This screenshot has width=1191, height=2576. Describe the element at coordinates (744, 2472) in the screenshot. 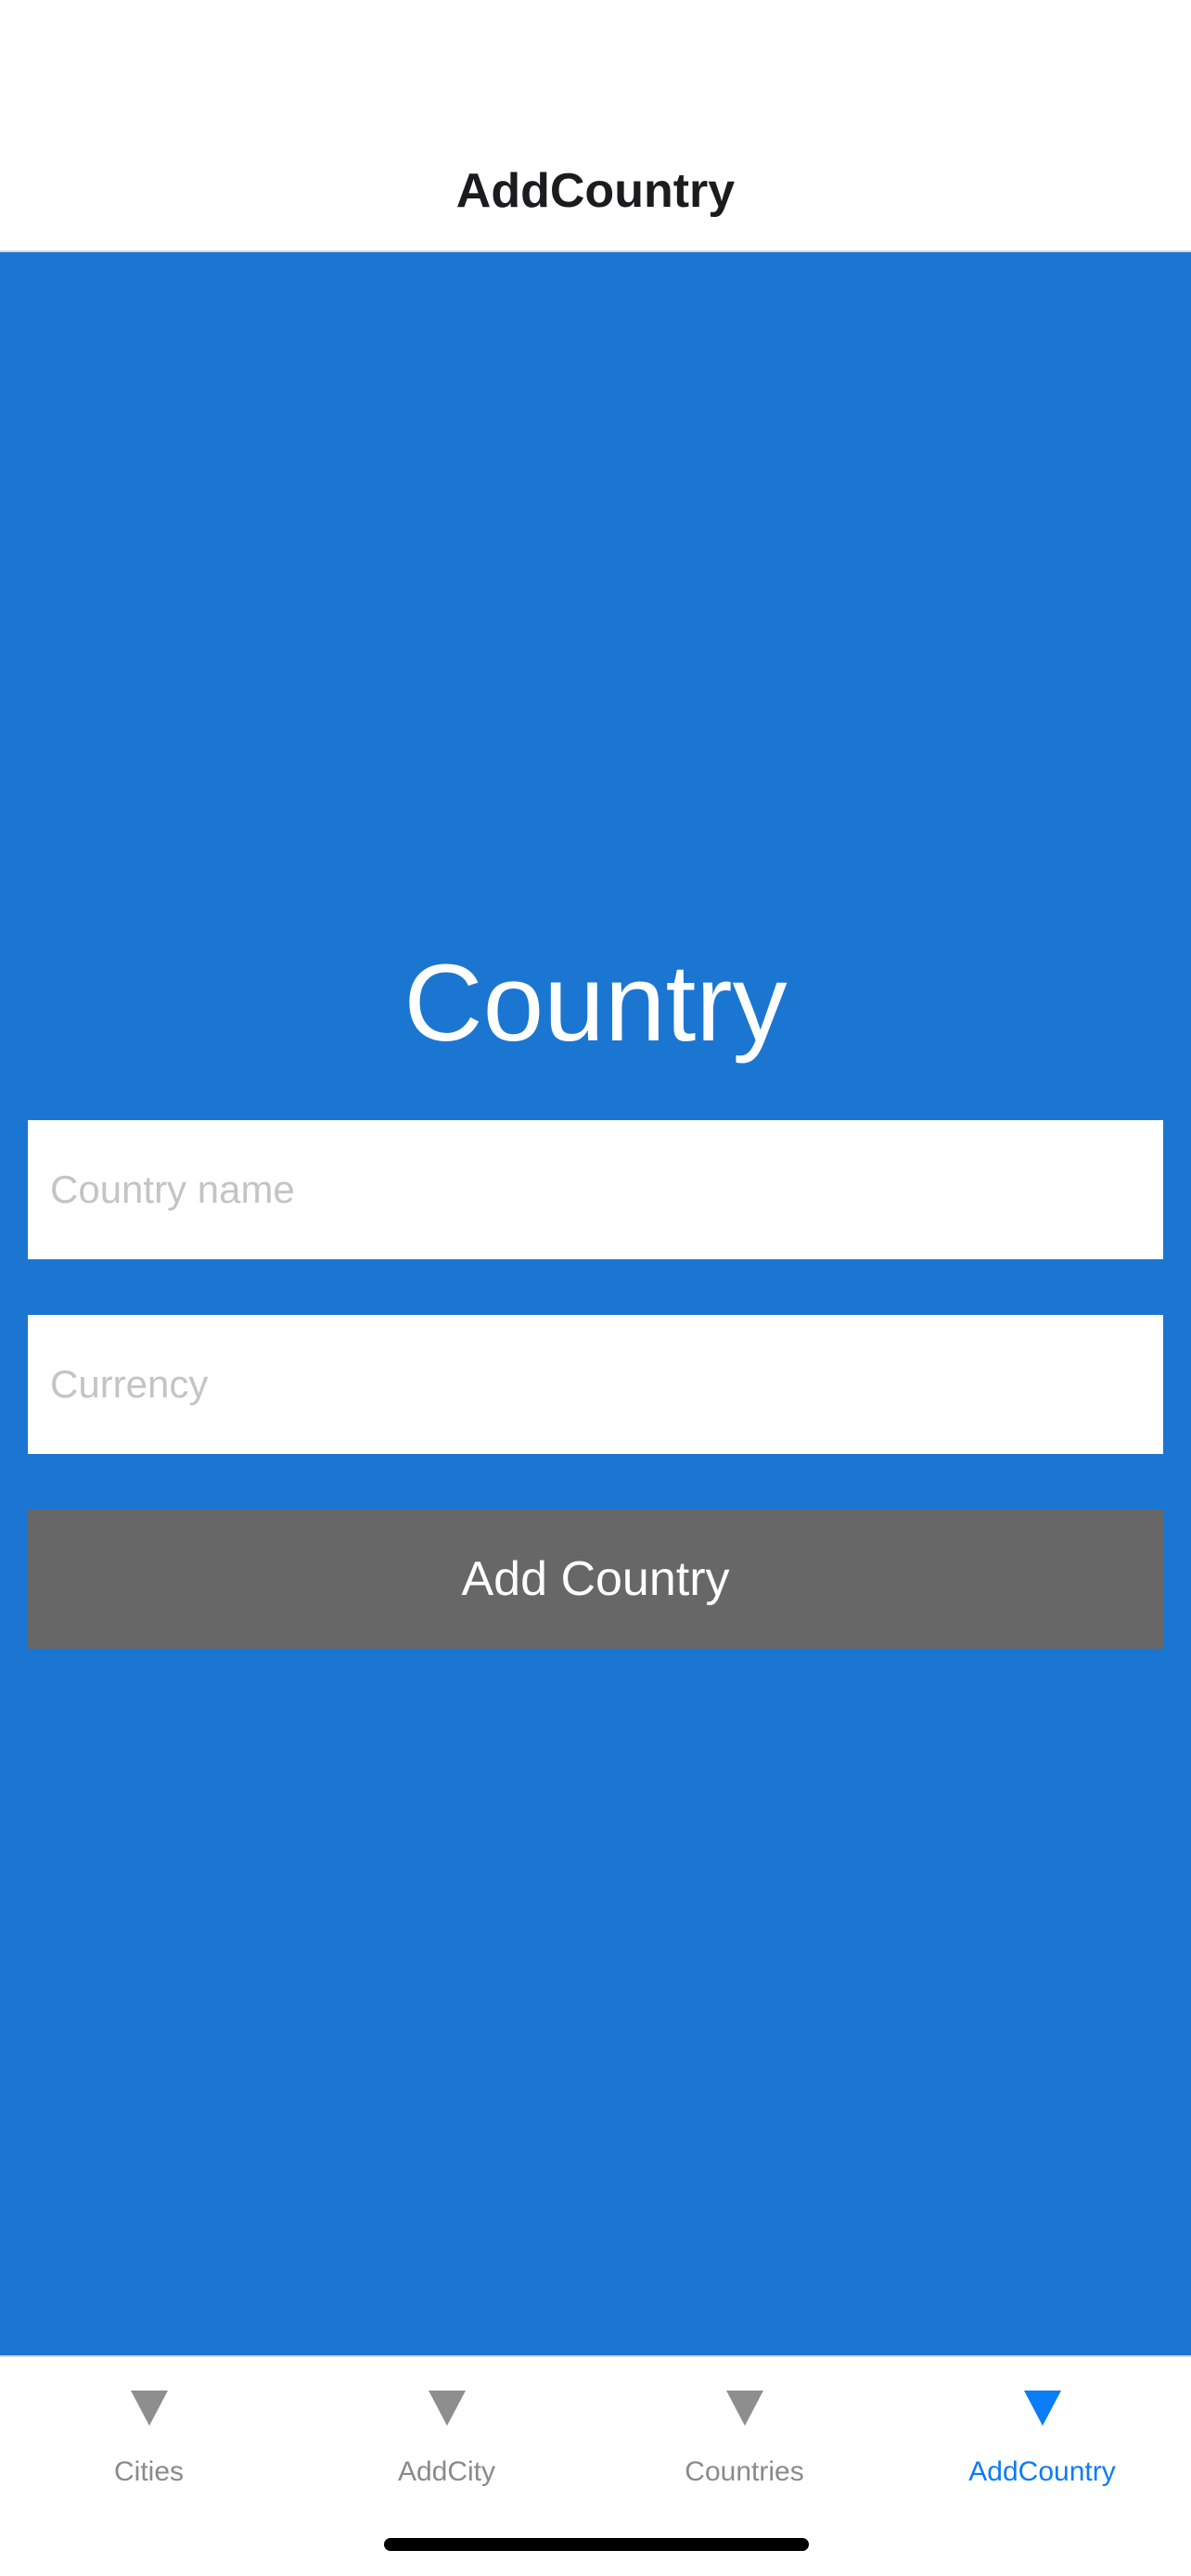

I see `tab-label: Countries` at that location.